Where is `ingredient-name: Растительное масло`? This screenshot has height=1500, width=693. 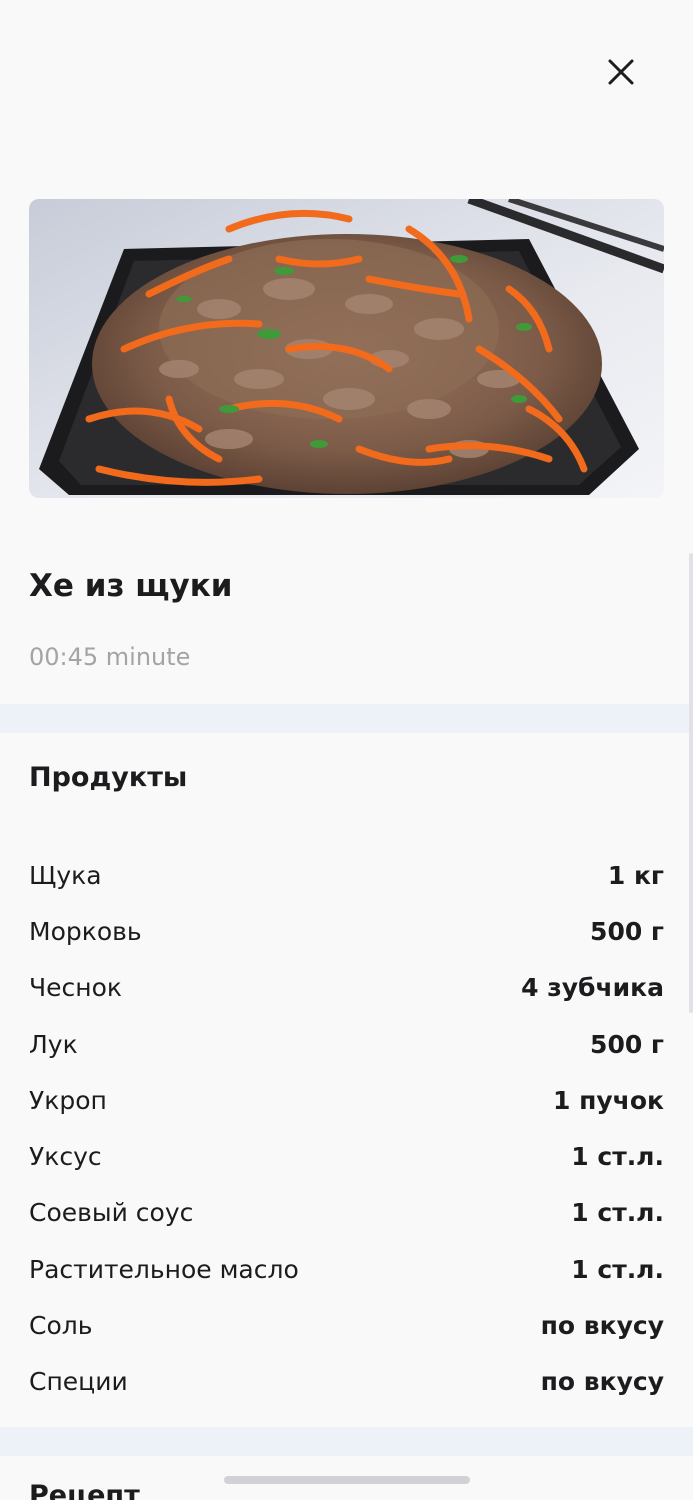 ingredient-name: Растительное масло is located at coordinates (164, 1269).